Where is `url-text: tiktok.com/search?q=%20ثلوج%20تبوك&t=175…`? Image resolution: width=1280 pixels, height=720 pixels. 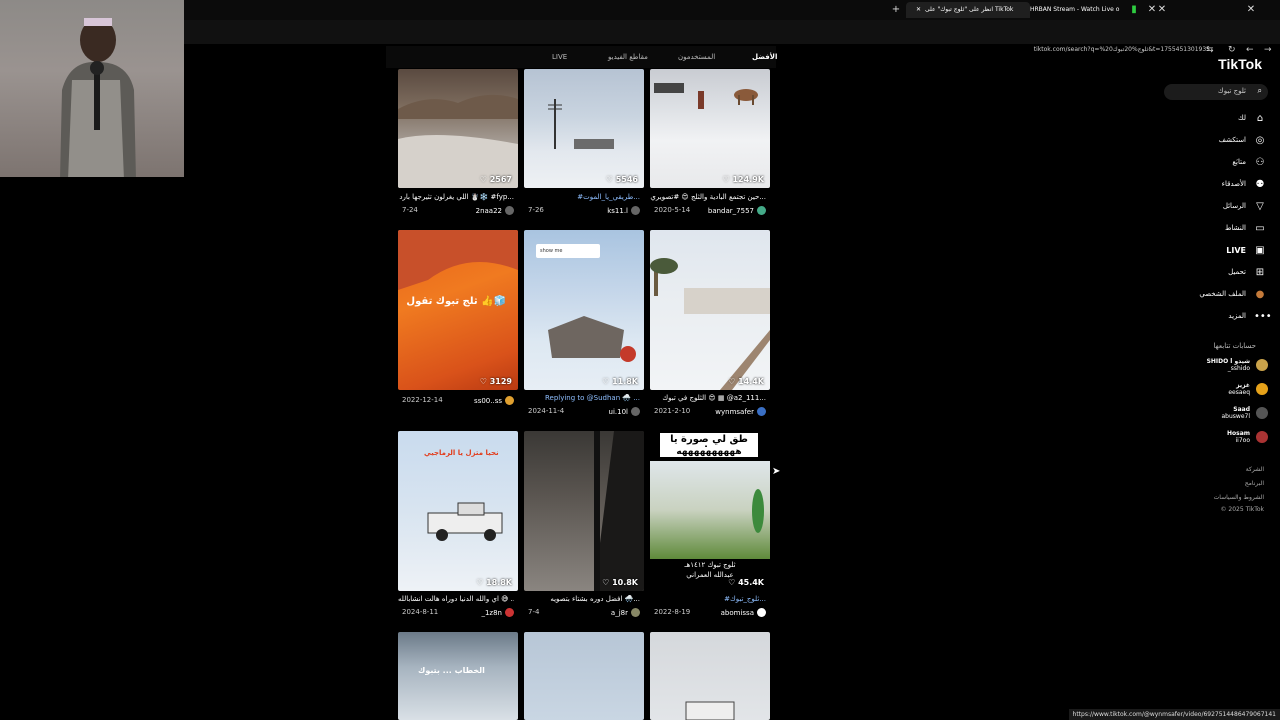 url-text: tiktok.com/search?q=%20ثلوج%20تبوك&t=175… is located at coordinates (1122, 49).